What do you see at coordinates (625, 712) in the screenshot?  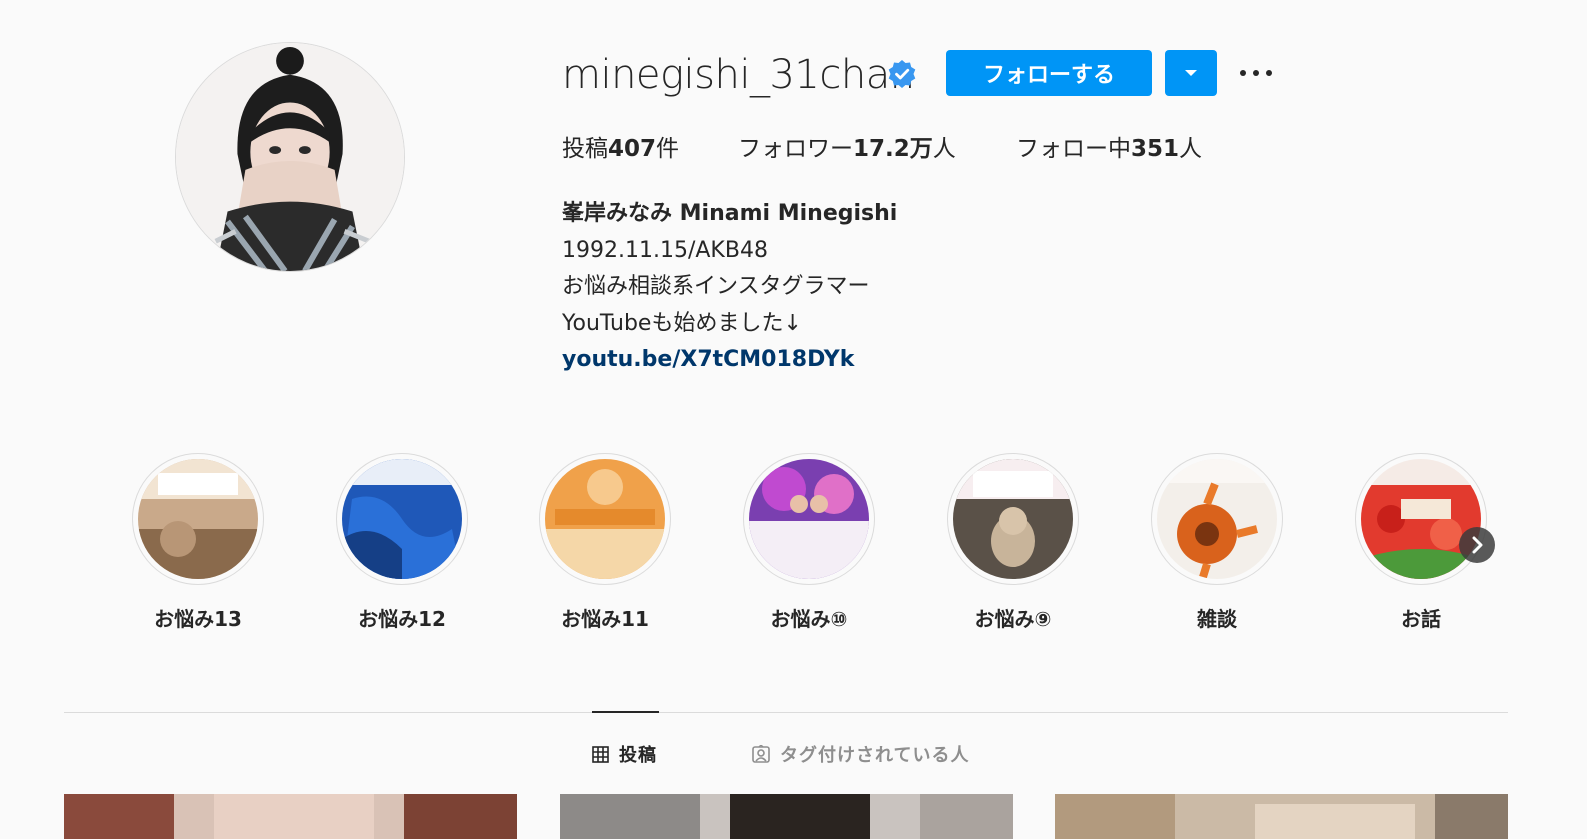 I see `active-tab-indicator` at bounding box center [625, 712].